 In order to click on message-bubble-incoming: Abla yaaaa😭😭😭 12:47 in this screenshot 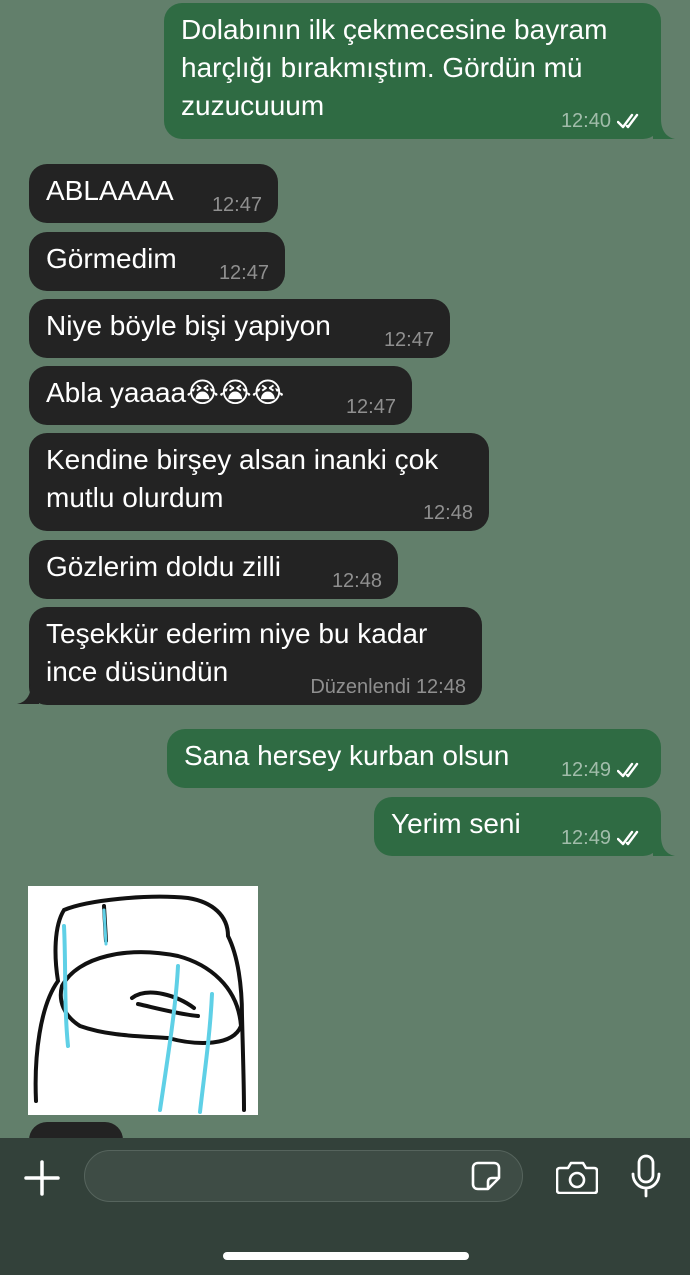, I will do `click(220, 395)`.